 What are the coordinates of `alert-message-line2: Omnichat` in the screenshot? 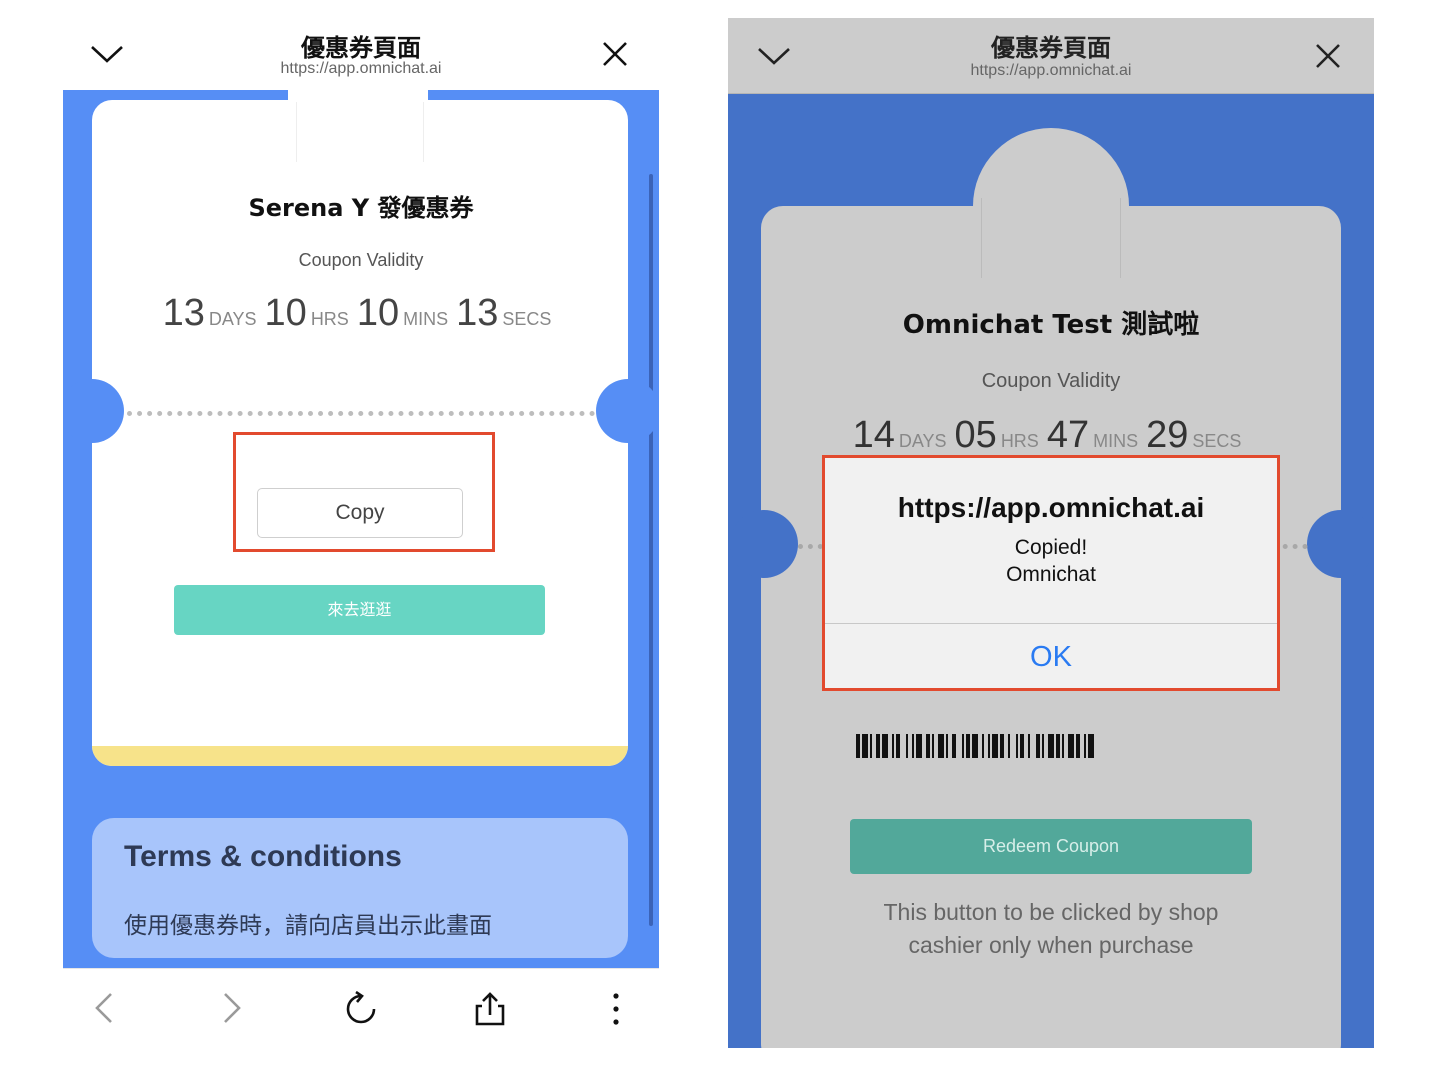 It's located at (1051, 574).